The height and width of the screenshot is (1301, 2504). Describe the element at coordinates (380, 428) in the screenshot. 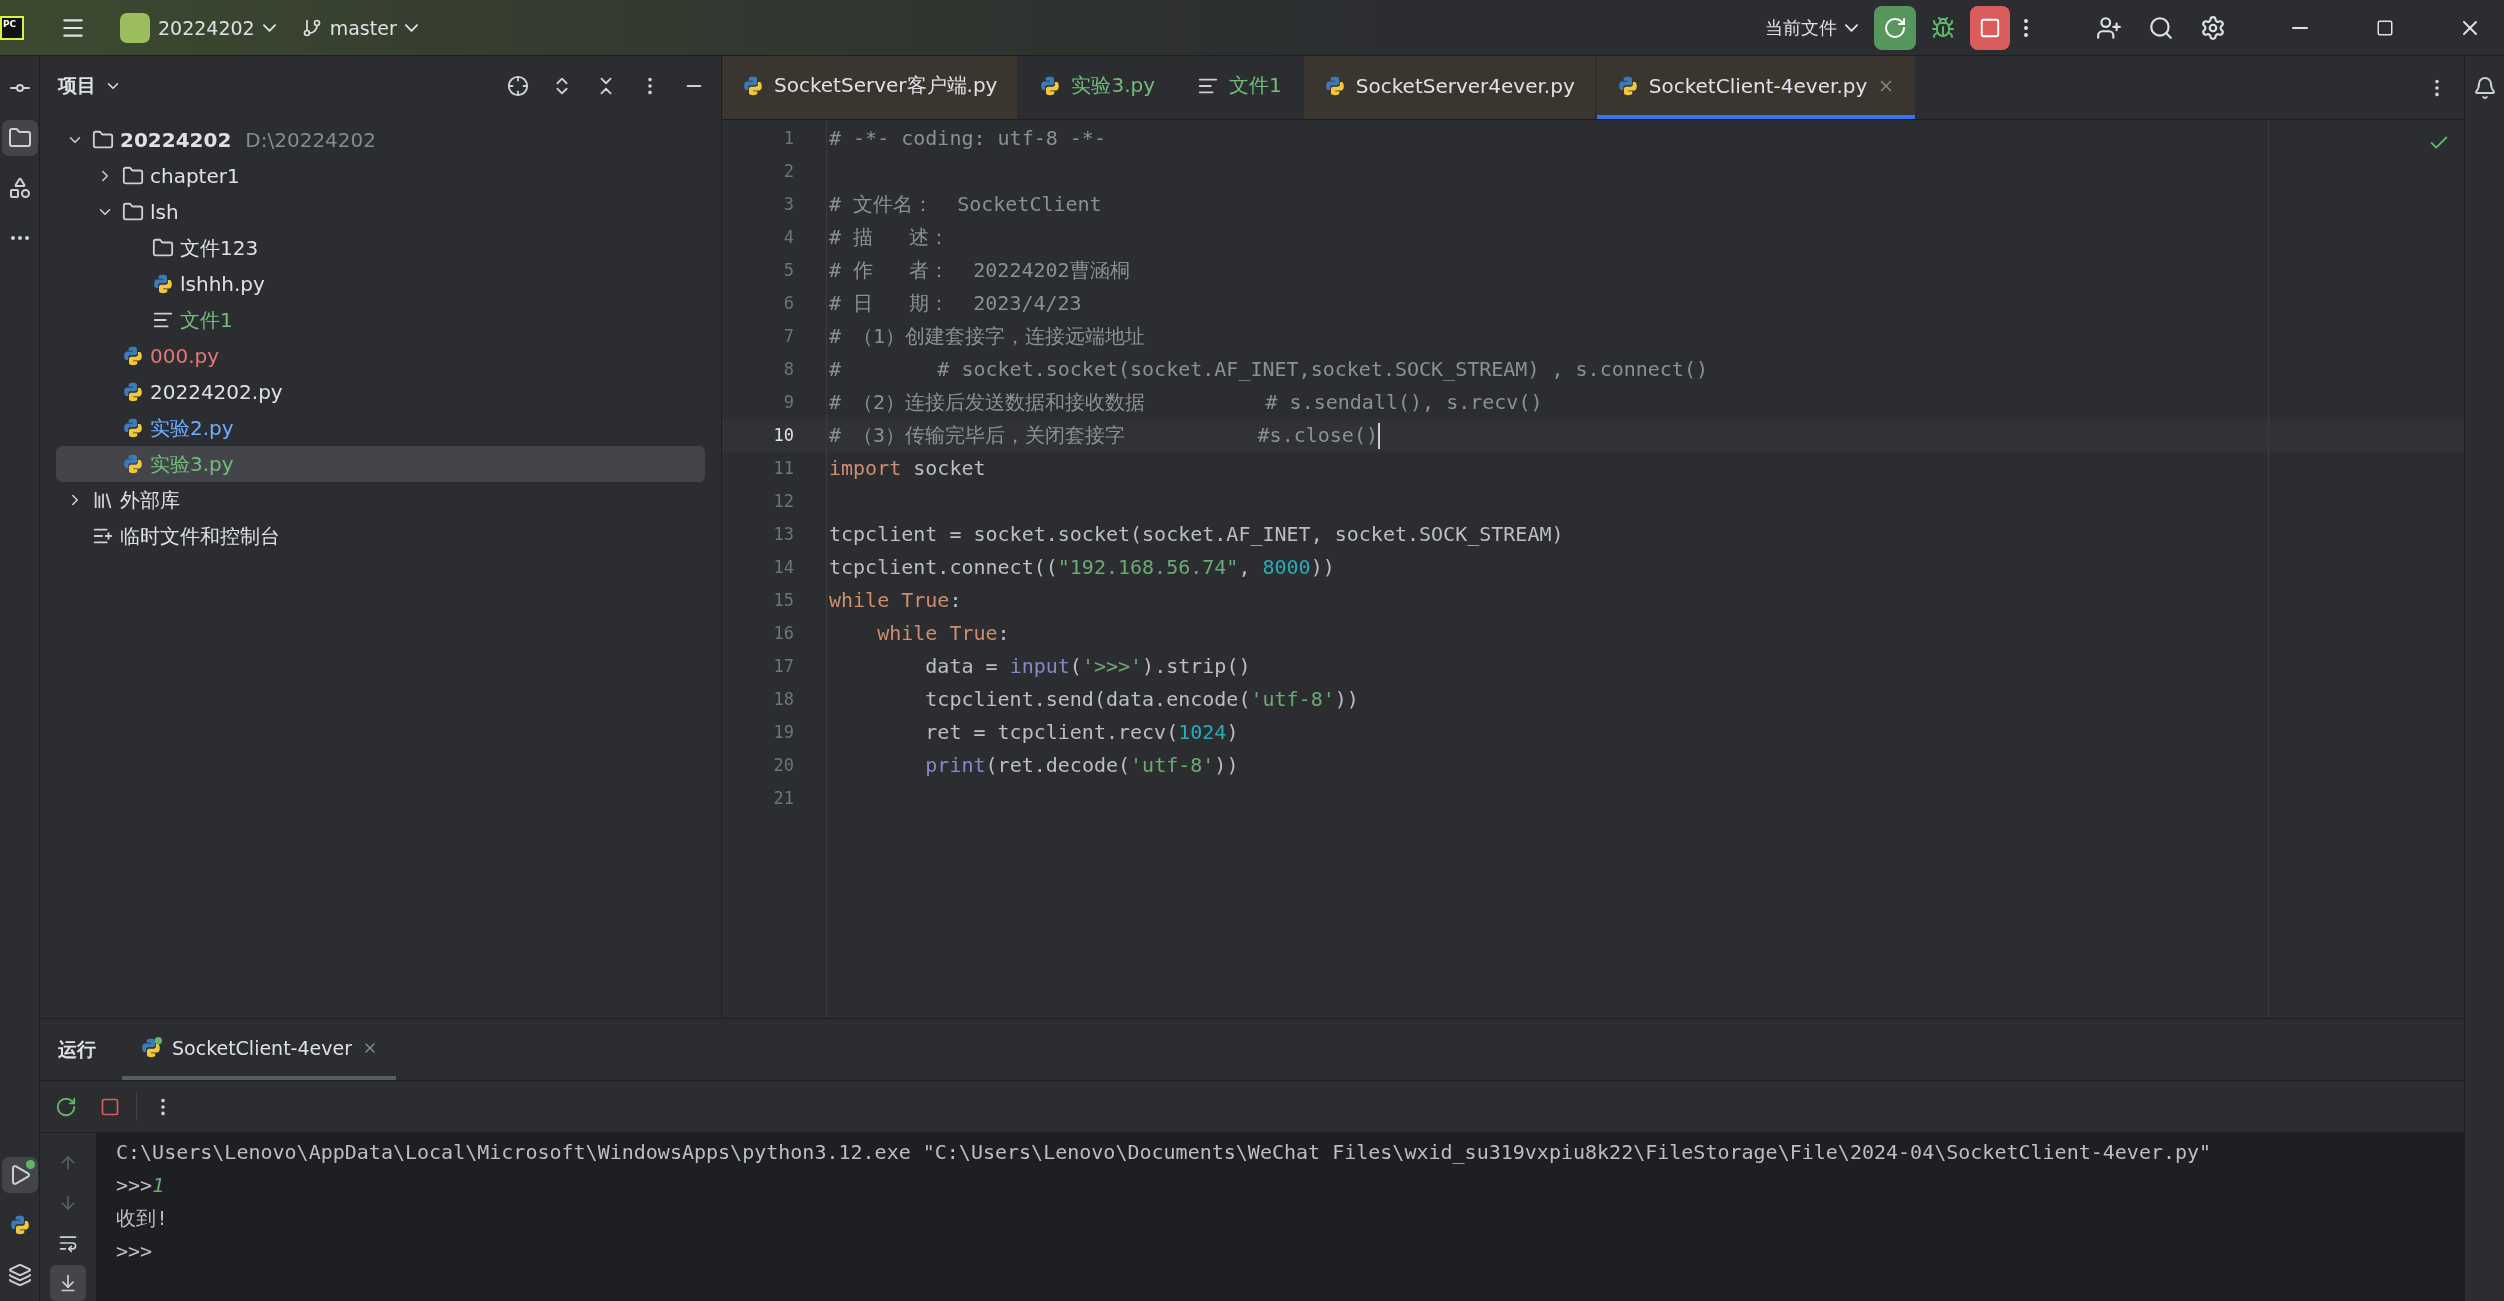

I see `tree-item: 实验2.py` at that location.